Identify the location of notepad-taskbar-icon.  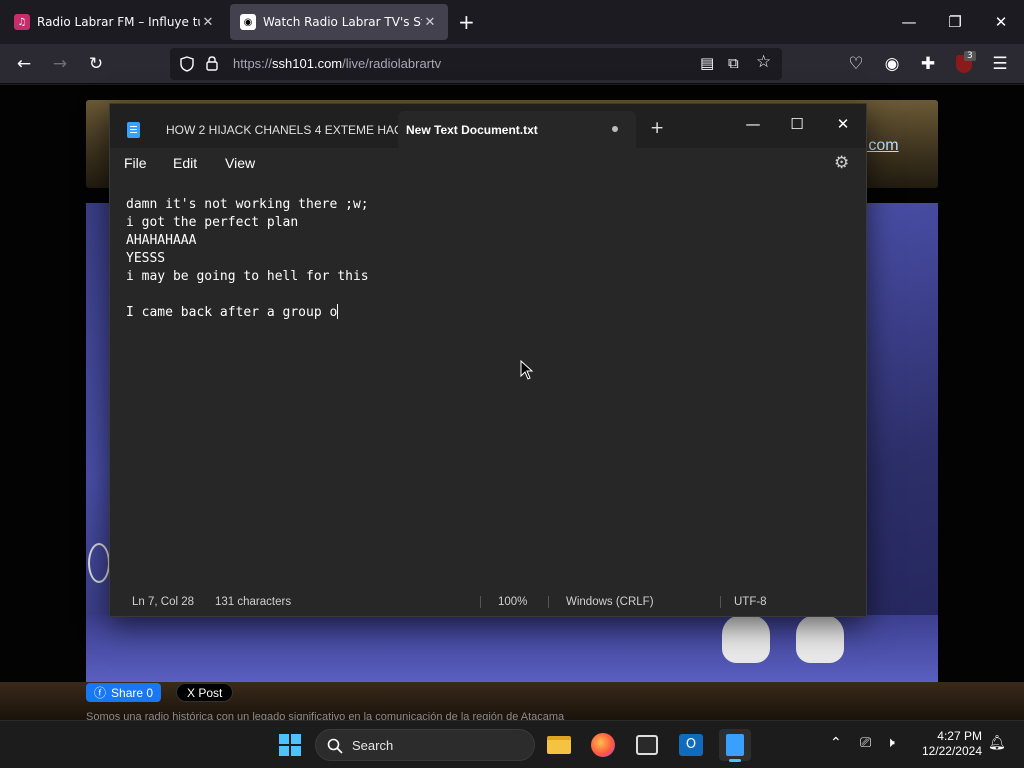
(735, 745).